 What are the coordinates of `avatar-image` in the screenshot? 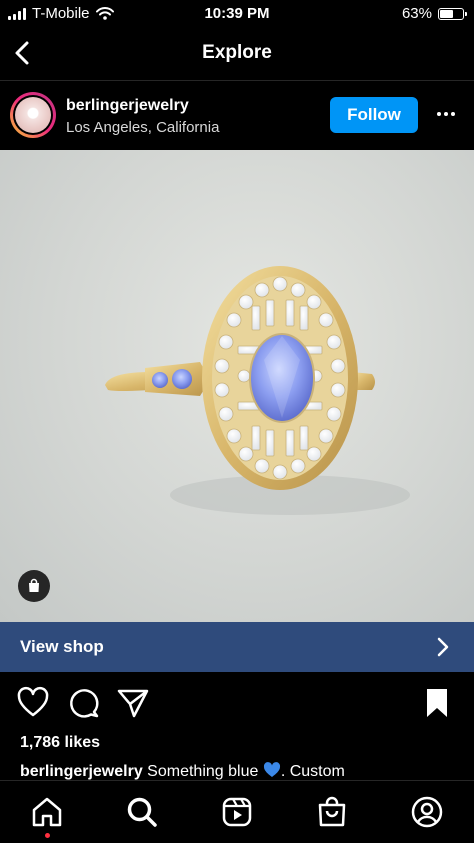 It's located at (33, 115).